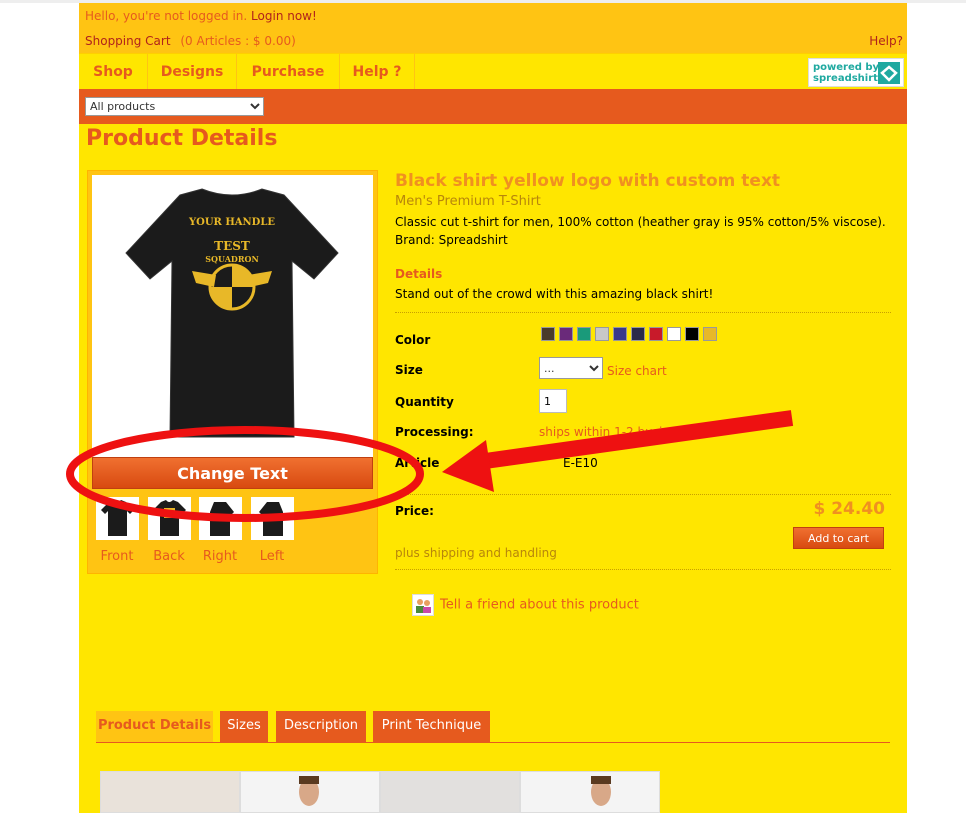  What do you see at coordinates (414, 511) in the screenshot?
I see `price-label: Price:` at bounding box center [414, 511].